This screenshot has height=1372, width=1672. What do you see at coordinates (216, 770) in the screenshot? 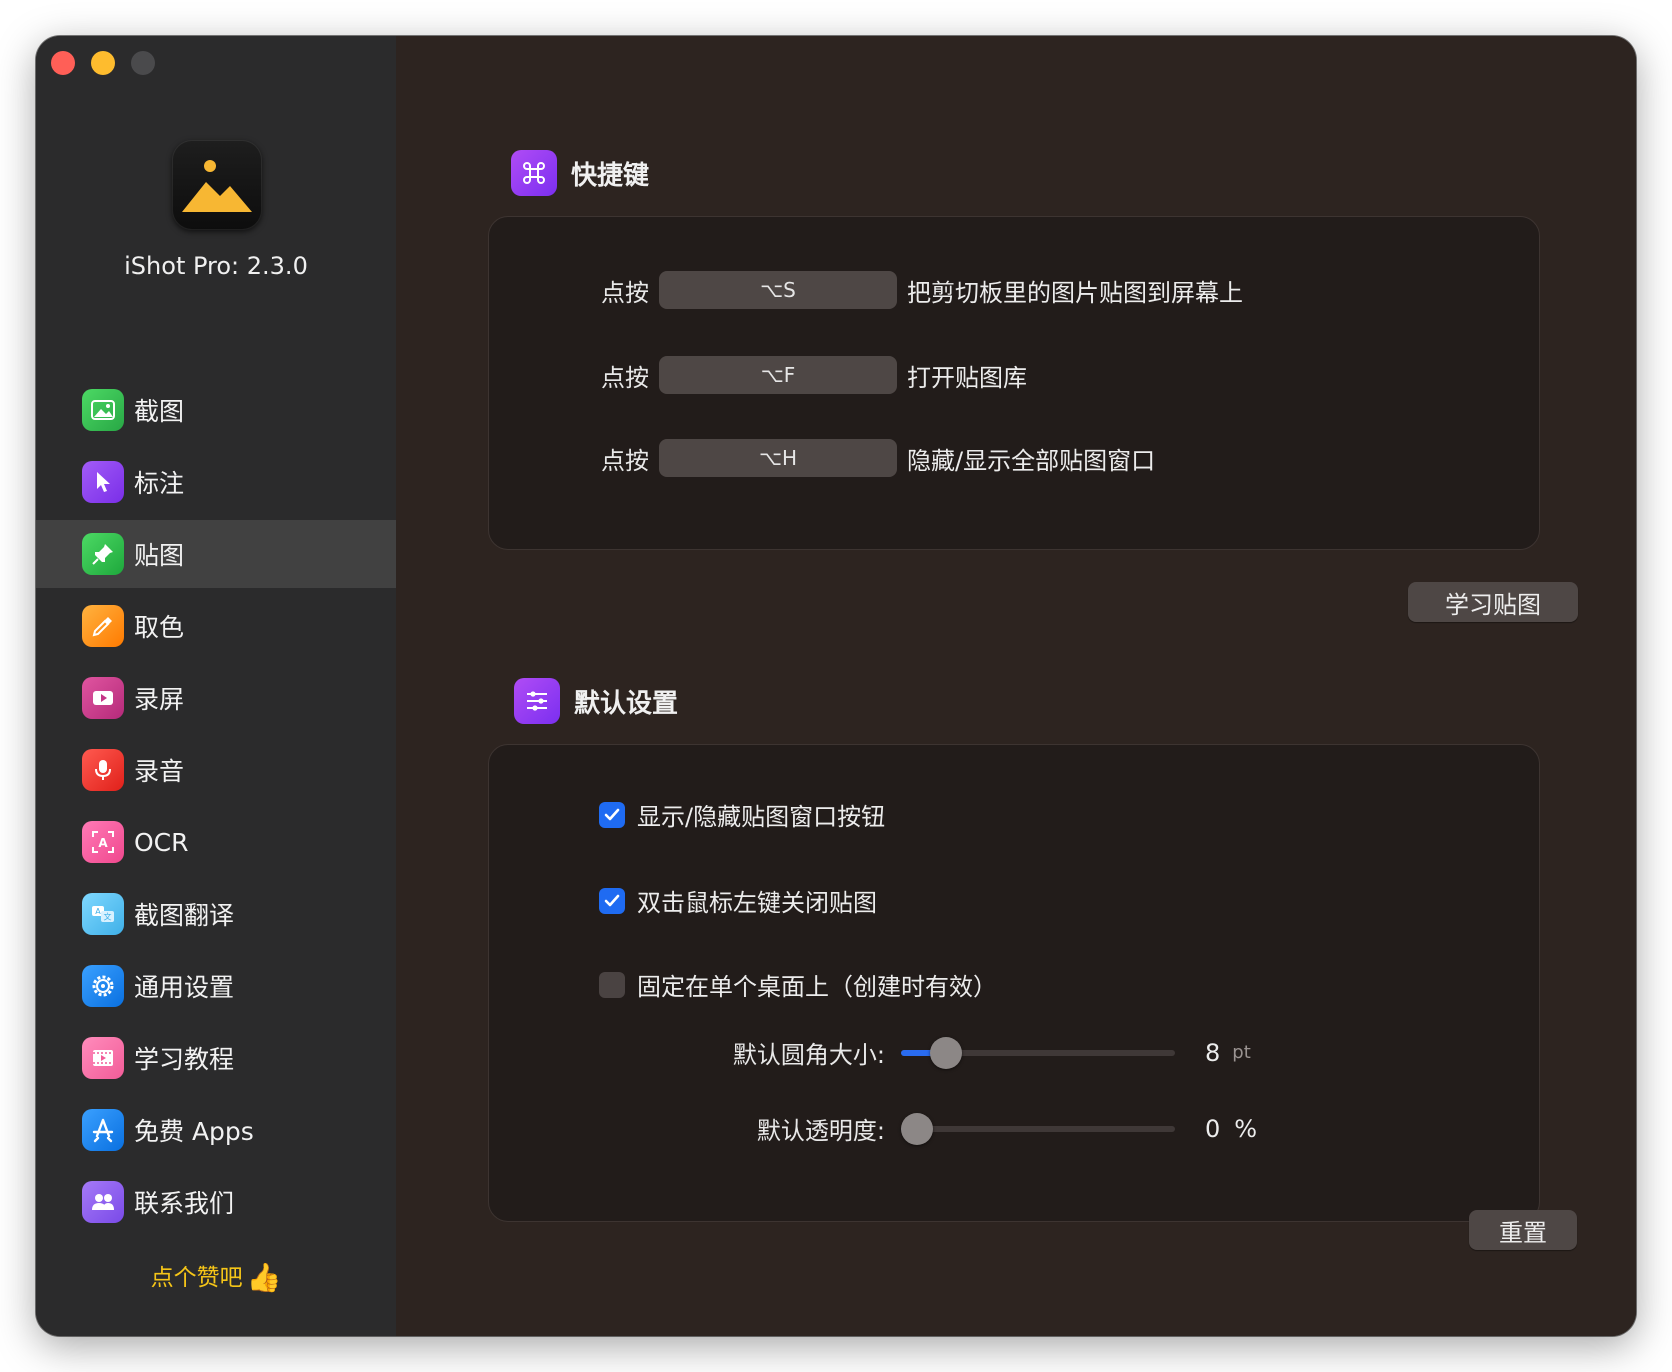
I see `sidebar-item-audio-record: 录音` at bounding box center [216, 770].